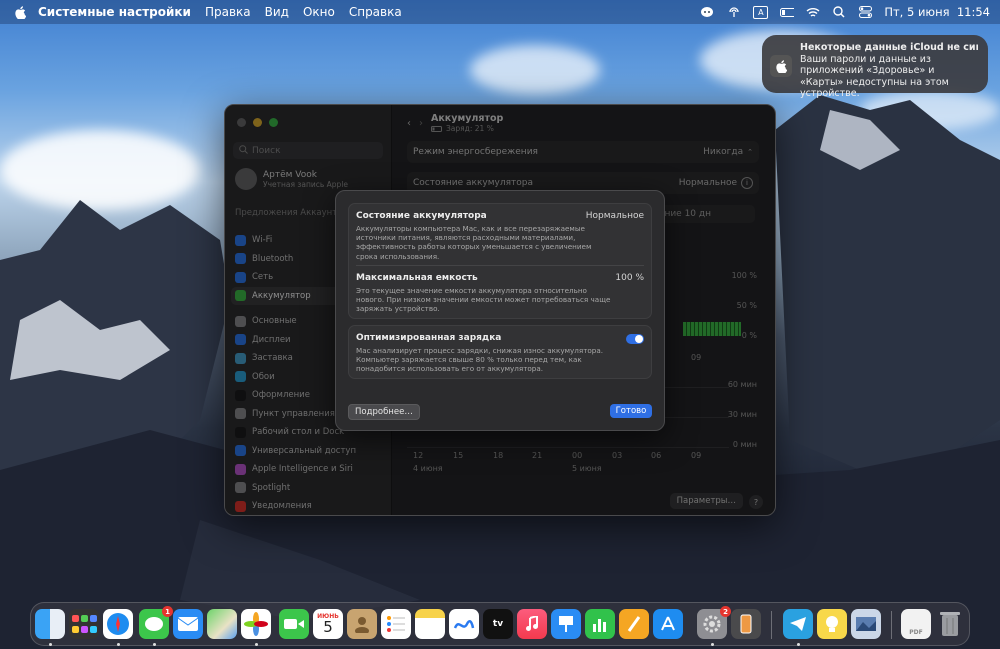 The width and height of the screenshot is (1000, 649). I want to click on freeform-icon, so click(464, 624).